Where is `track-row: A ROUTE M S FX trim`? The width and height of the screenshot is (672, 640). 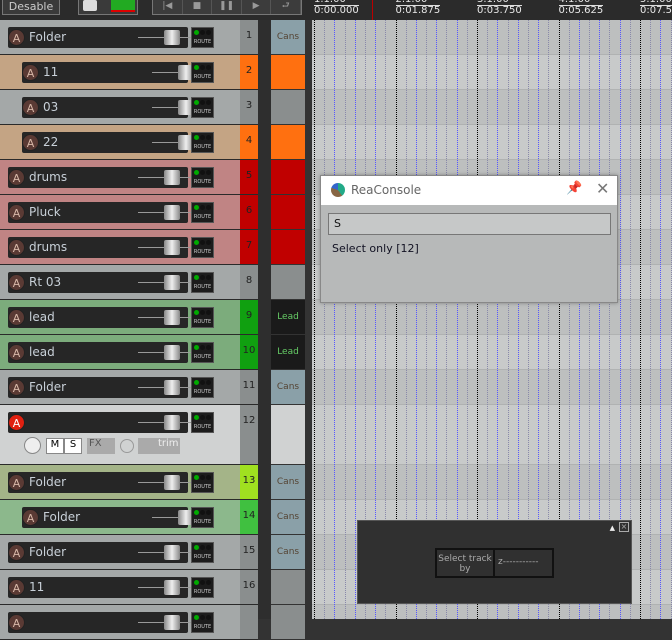
track-row: A ROUTE M S FX trim is located at coordinates (120, 435).